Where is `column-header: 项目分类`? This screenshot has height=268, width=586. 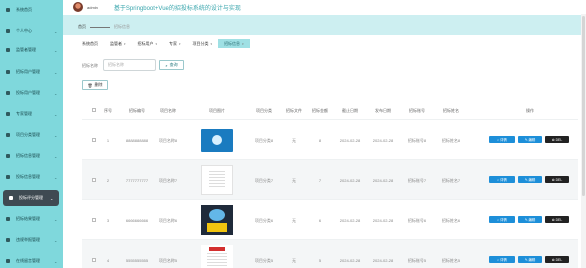 column-header: 项目分类 is located at coordinates (264, 111).